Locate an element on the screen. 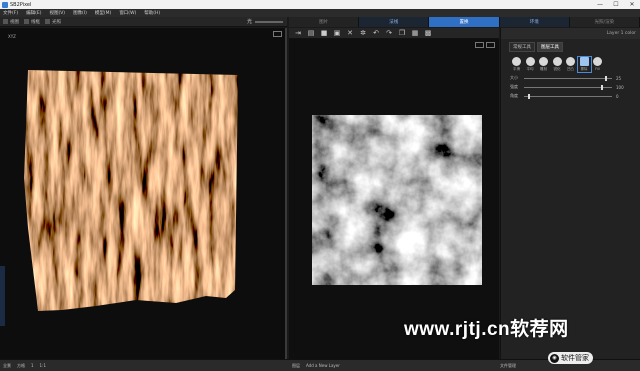  copy-icon: ❐ is located at coordinates (402, 33).